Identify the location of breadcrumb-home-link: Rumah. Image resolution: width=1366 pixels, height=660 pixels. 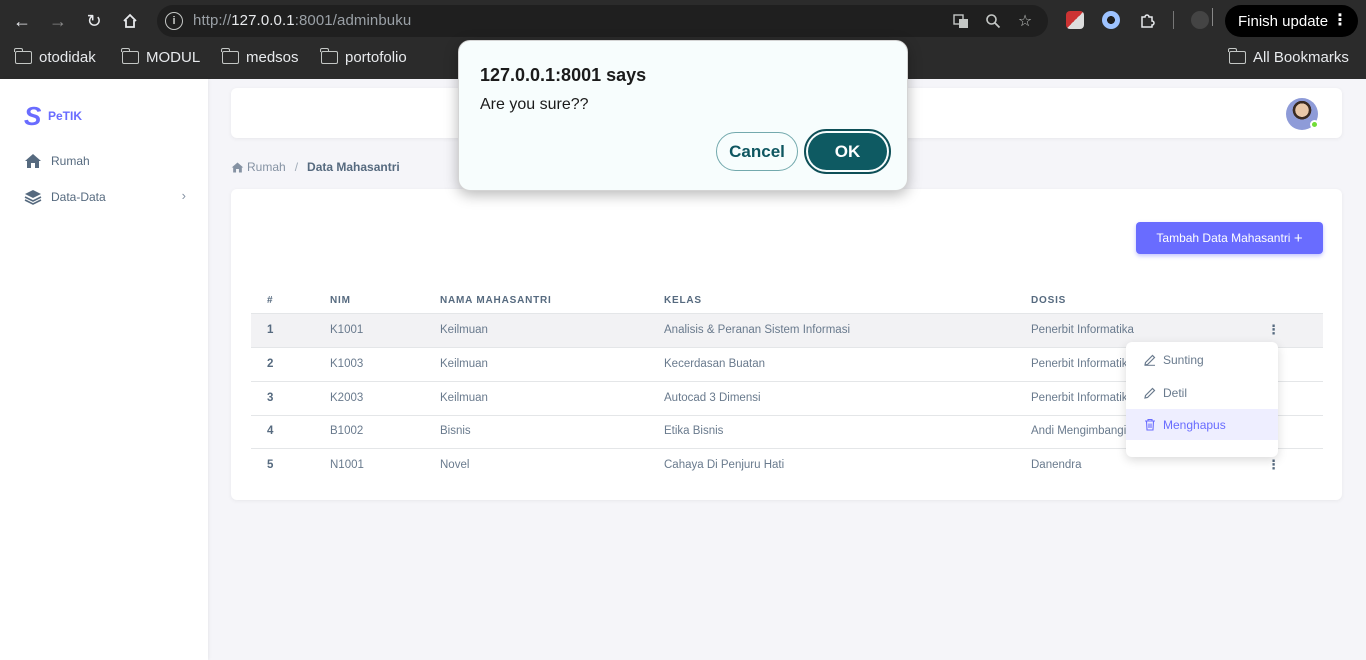
(266, 167).